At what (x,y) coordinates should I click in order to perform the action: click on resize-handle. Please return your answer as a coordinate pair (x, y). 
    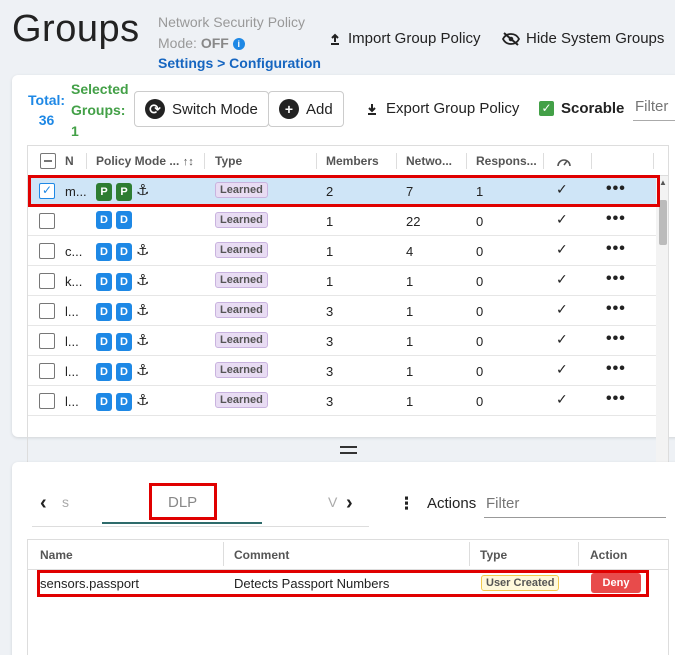
    Looking at the image, I should click on (348, 450).